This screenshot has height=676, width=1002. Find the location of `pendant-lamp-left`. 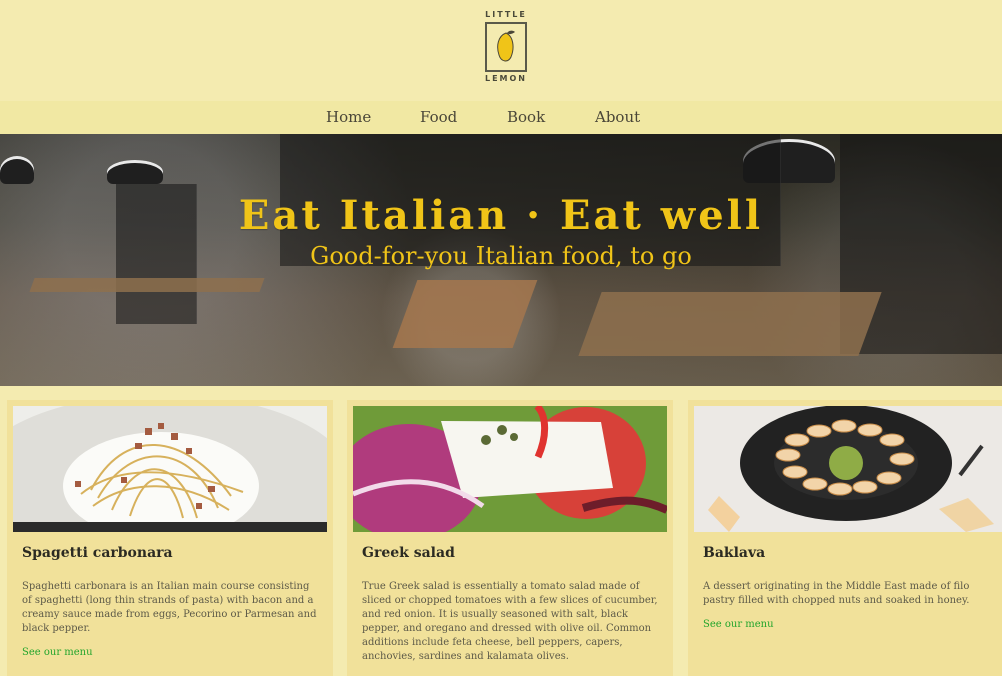

pendant-lamp-left is located at coordinates (135, 172).